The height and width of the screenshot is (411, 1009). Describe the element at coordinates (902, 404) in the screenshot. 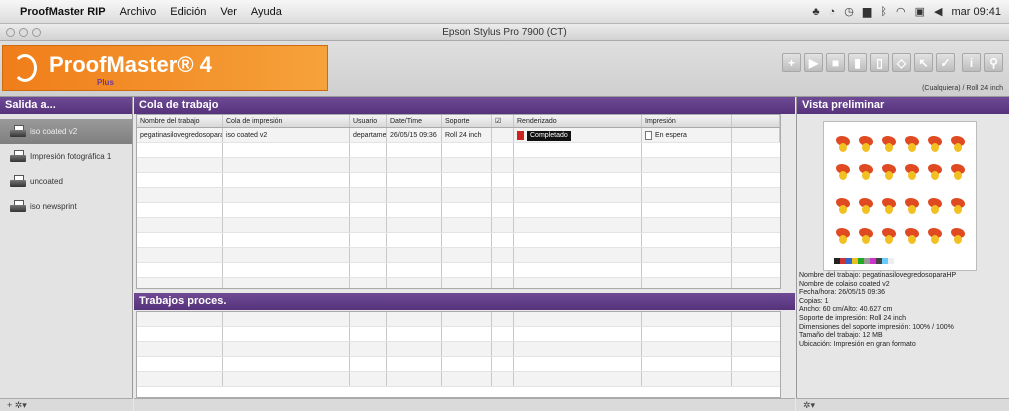

I see `right-bottom-bar: ✲▾` at that location.